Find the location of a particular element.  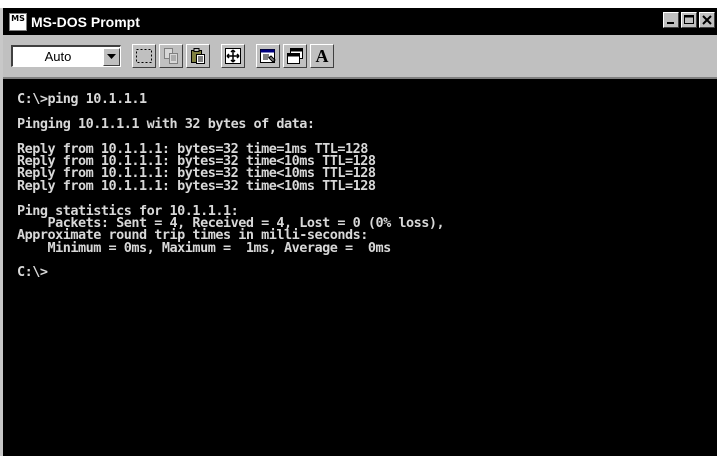

copy-icon is located at coordinates (171, 56).